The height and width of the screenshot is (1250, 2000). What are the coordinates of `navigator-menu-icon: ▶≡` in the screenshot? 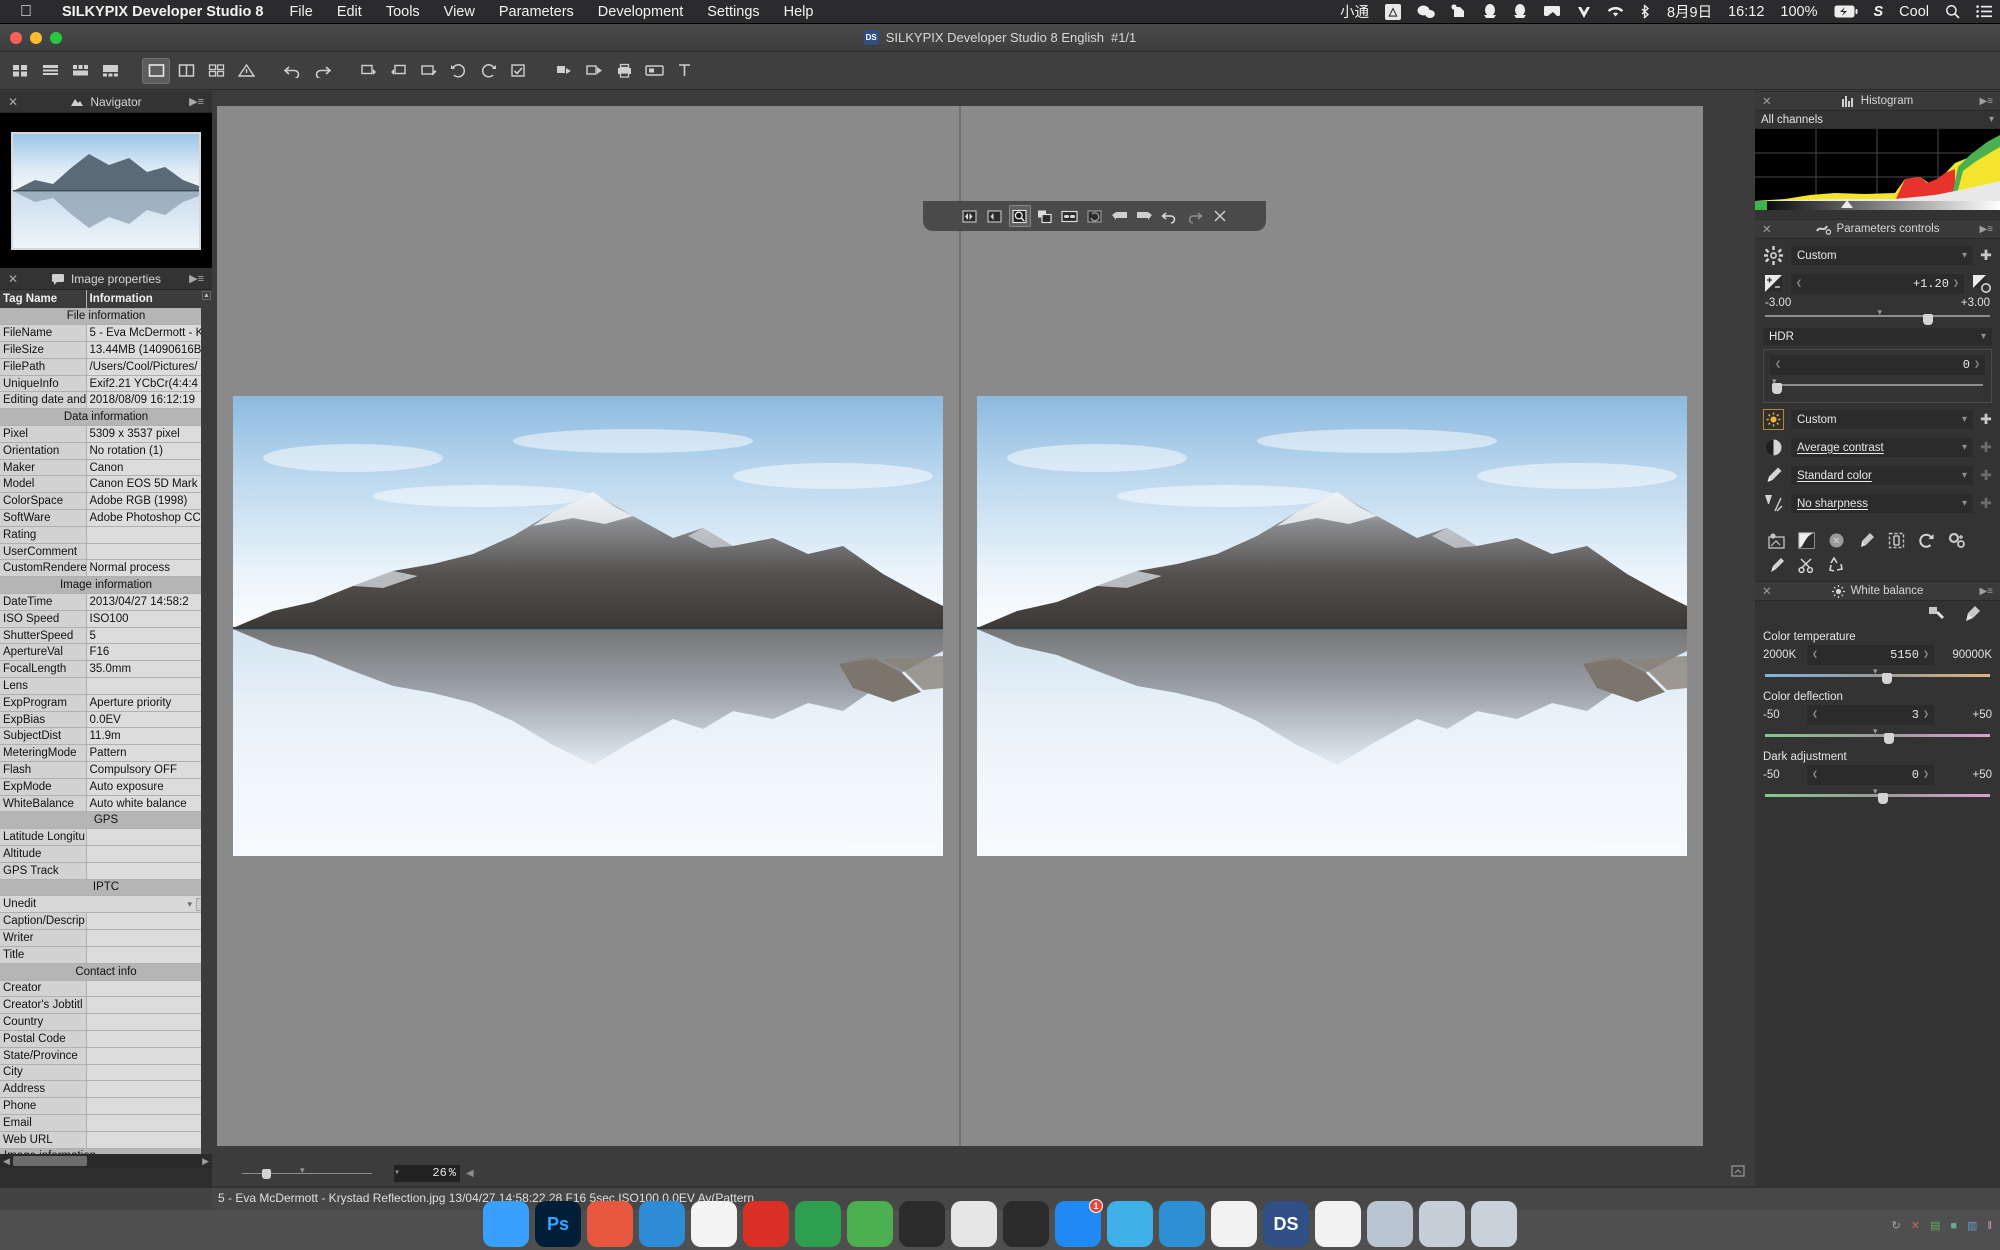 It's located at (196, 101).